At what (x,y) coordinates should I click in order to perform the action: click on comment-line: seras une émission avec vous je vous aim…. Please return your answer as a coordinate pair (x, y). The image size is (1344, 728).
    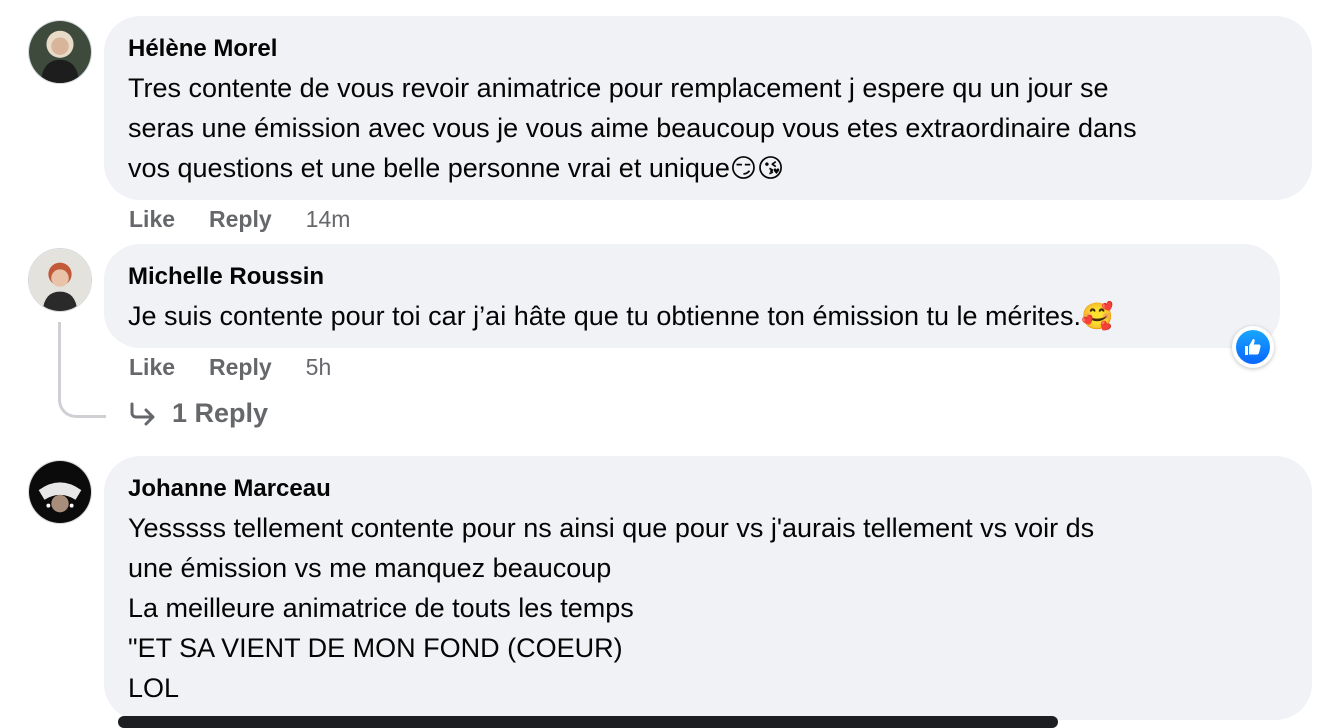
    Looking at the image, I should click on (632, 128).